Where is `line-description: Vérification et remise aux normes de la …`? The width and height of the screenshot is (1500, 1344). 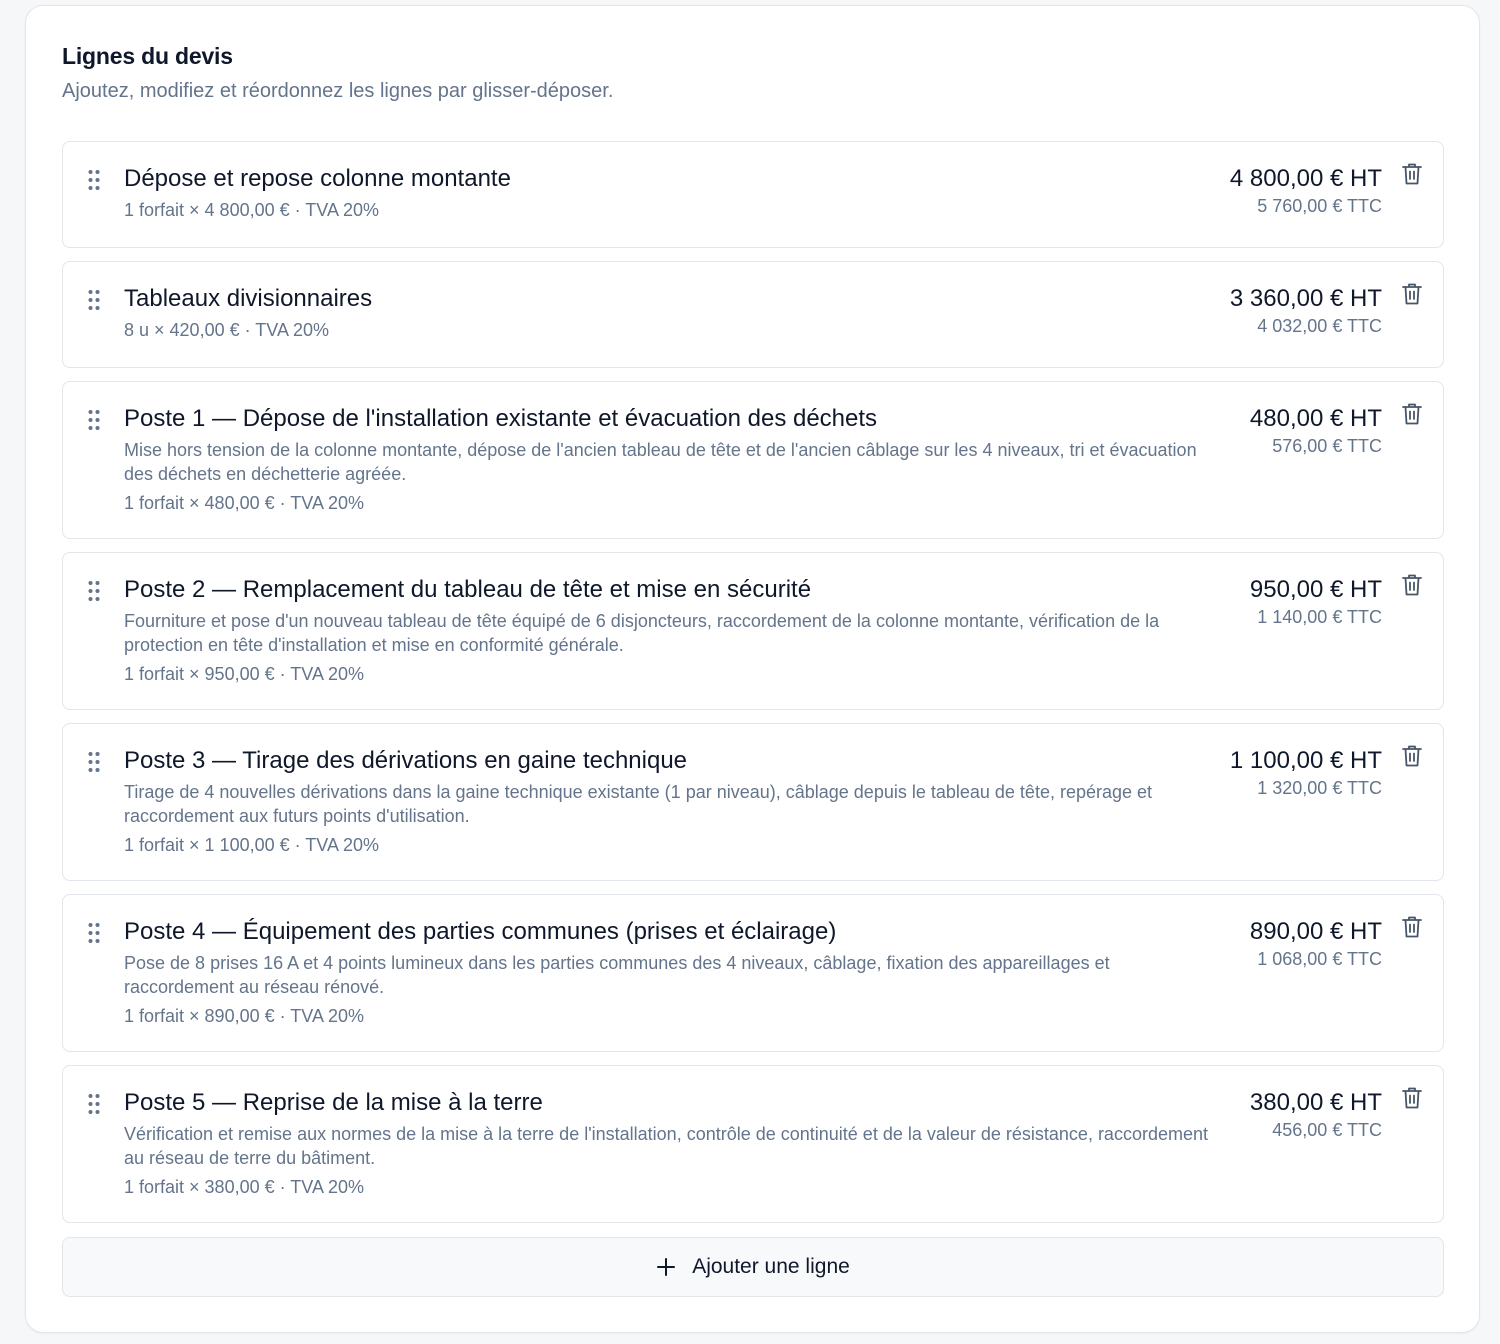
line-description: Vérification et remise aux normes de la … is located at coordinates (666, 1146).